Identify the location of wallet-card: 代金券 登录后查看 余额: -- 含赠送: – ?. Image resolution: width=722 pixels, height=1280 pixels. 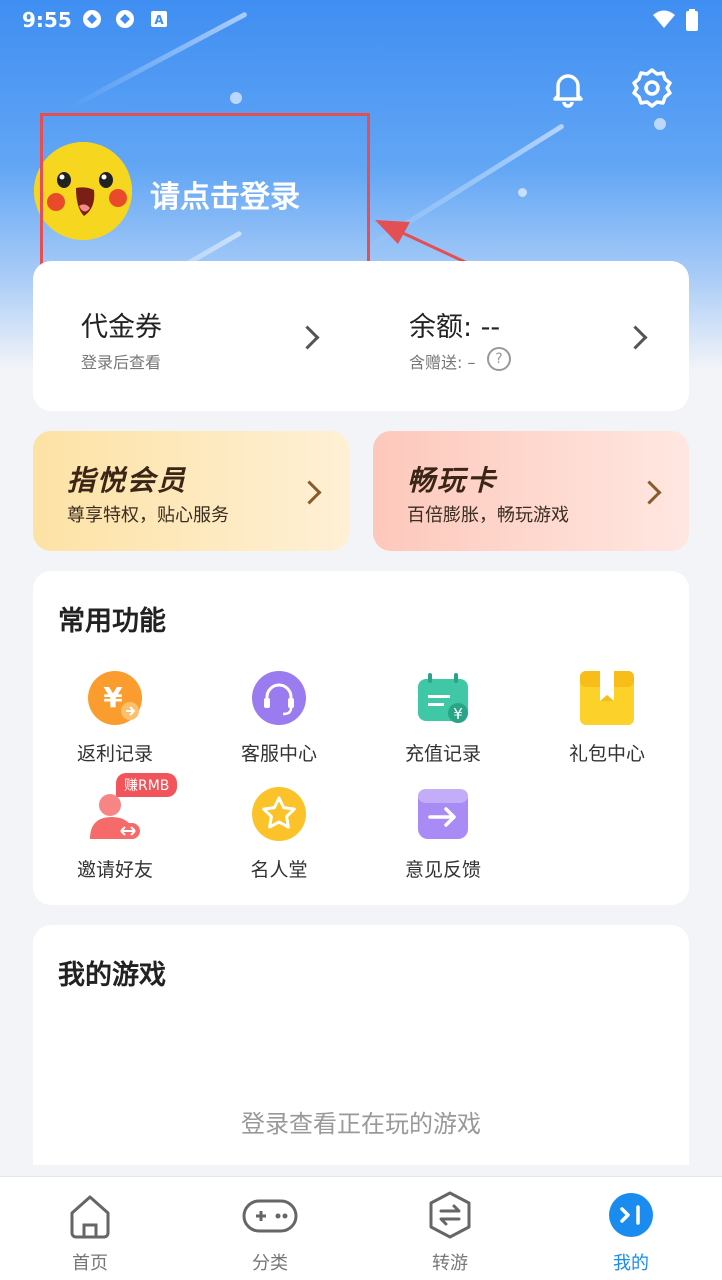
(361, 336).